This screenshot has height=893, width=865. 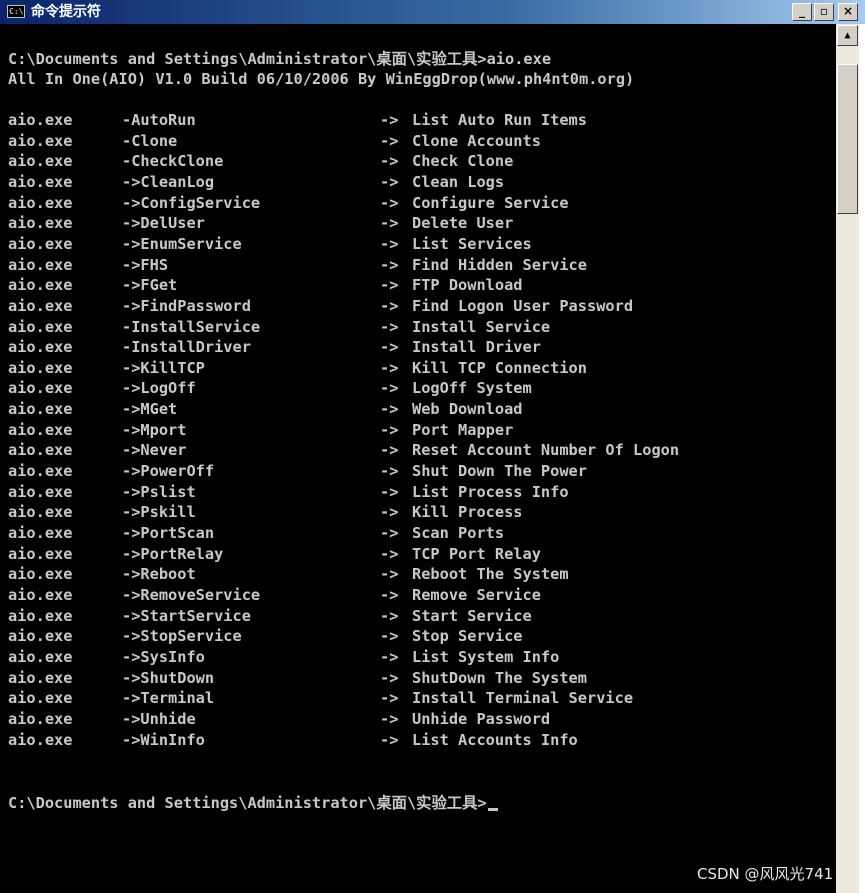 I want to click on usage-row: aio.exe ->StopService -> Stop Service, so click(x=265, y=636).